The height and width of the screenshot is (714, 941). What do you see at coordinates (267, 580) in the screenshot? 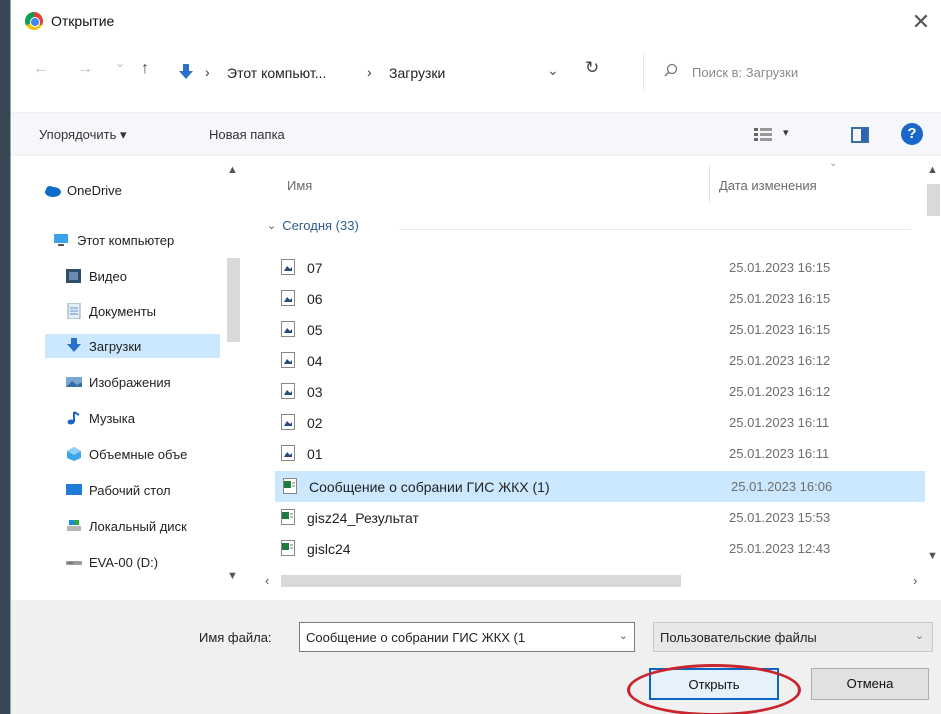
I see `scroll-left-icon: ‹` at bounding box center [267, 580].